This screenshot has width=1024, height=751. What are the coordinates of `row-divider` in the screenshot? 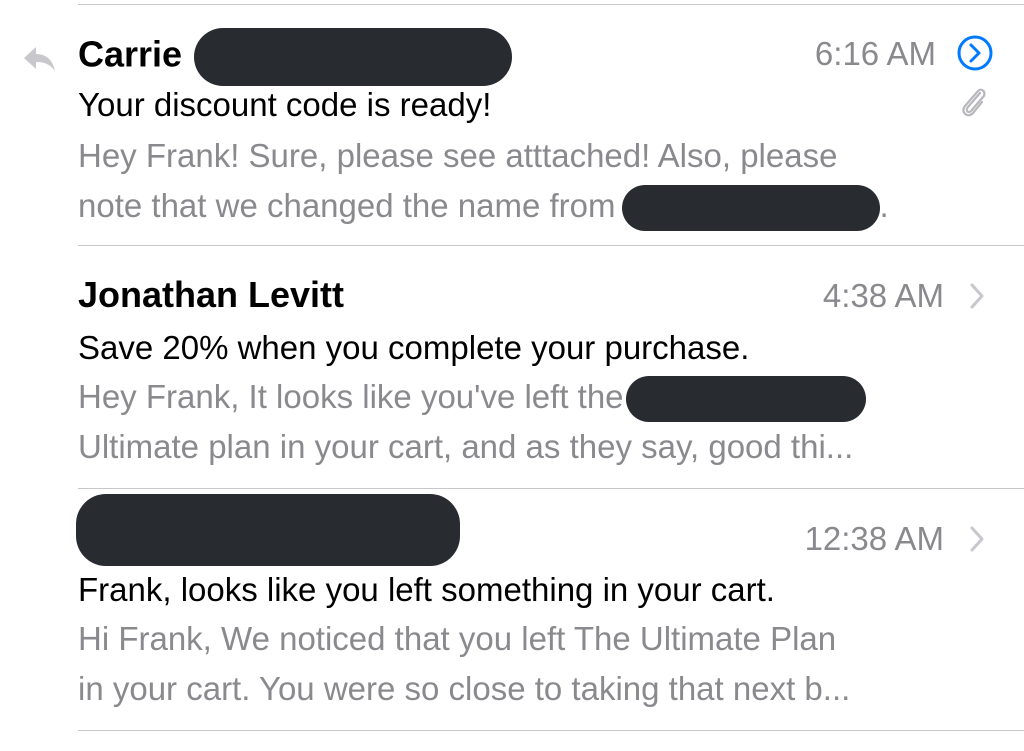 It's located at (551, 730).